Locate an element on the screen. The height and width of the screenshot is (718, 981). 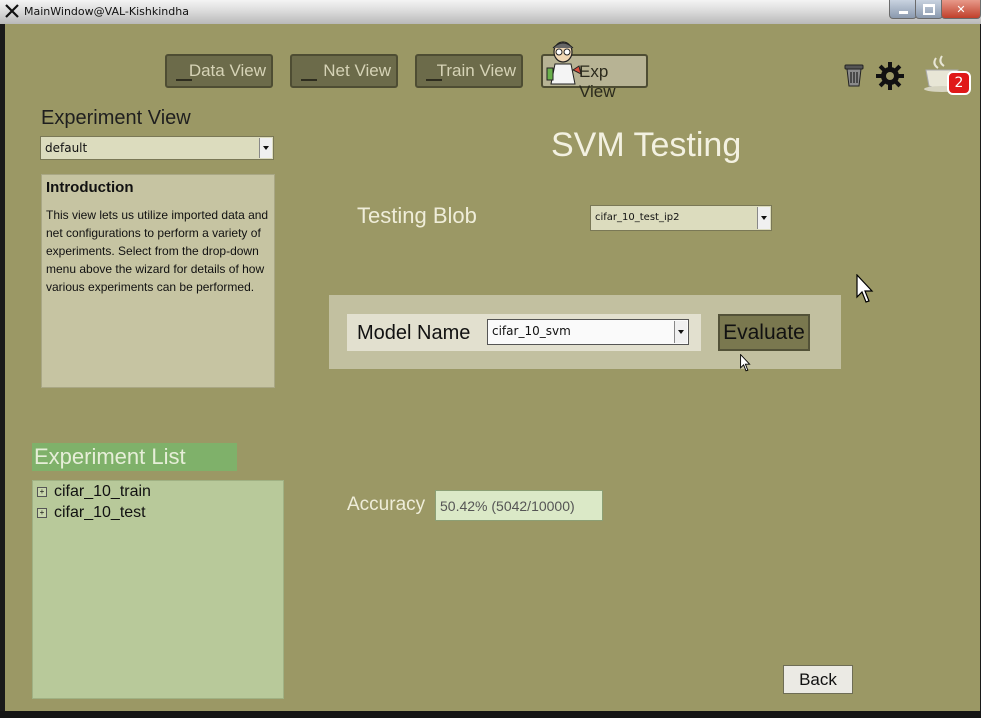
minimize-icon is located at coordinates (903, 12).